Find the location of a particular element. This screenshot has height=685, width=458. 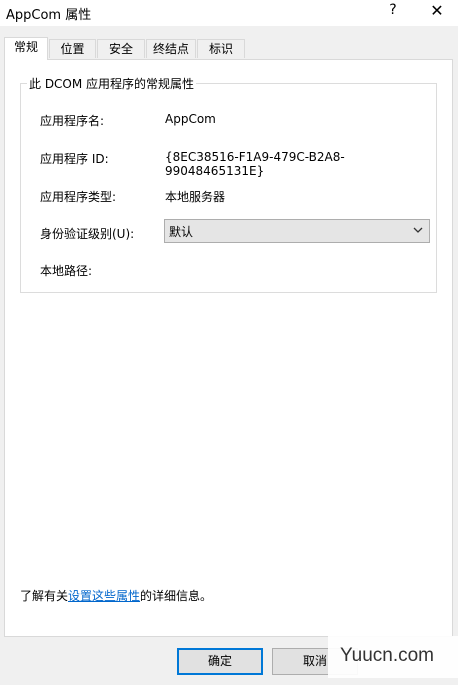

title-bar: AppCom 属性 ? ✕ is located at coordinates (229, 13).